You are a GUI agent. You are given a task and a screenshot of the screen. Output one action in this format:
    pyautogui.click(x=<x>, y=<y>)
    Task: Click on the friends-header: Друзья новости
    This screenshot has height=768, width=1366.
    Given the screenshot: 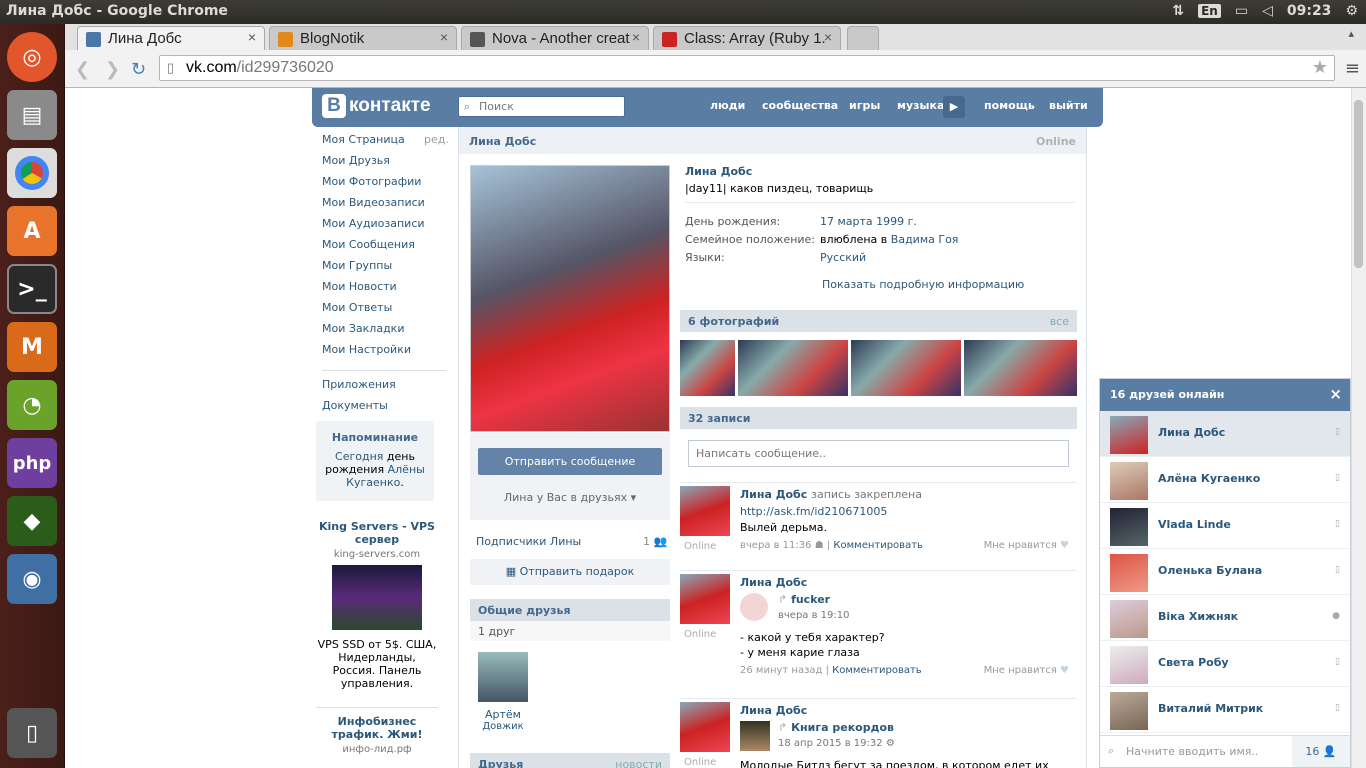 What is the action you would take?
    pyautogui.click(x=570, y=760)
    